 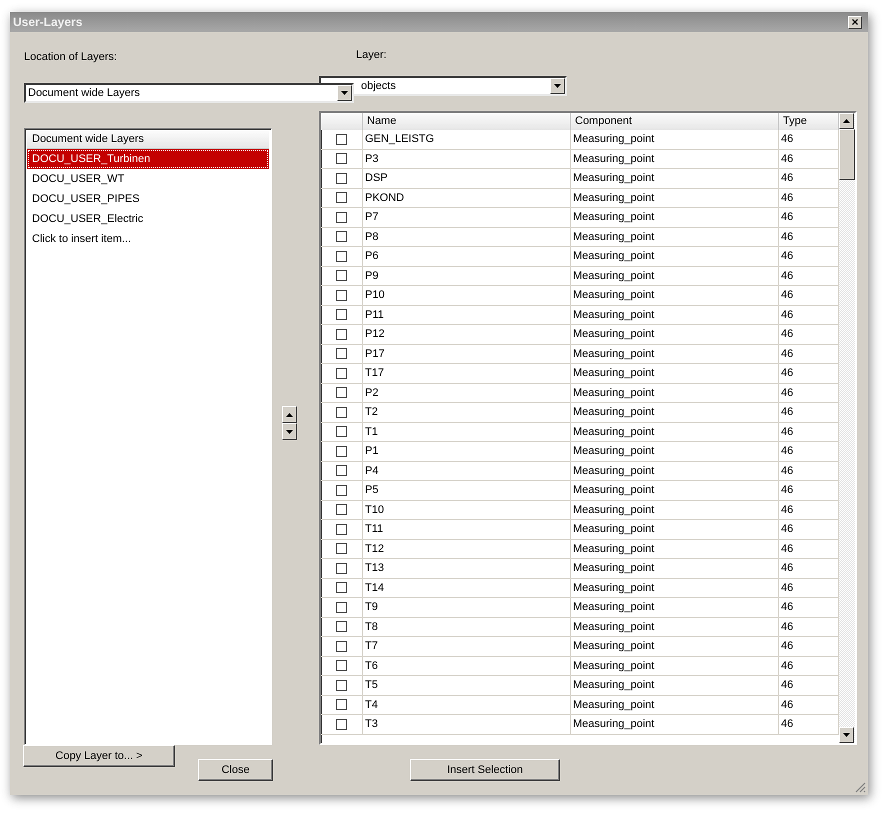 What do you see at coordinates (467, 646) in the screenshot?
I see `table-cell: T7` at bounding box center [467, 646].